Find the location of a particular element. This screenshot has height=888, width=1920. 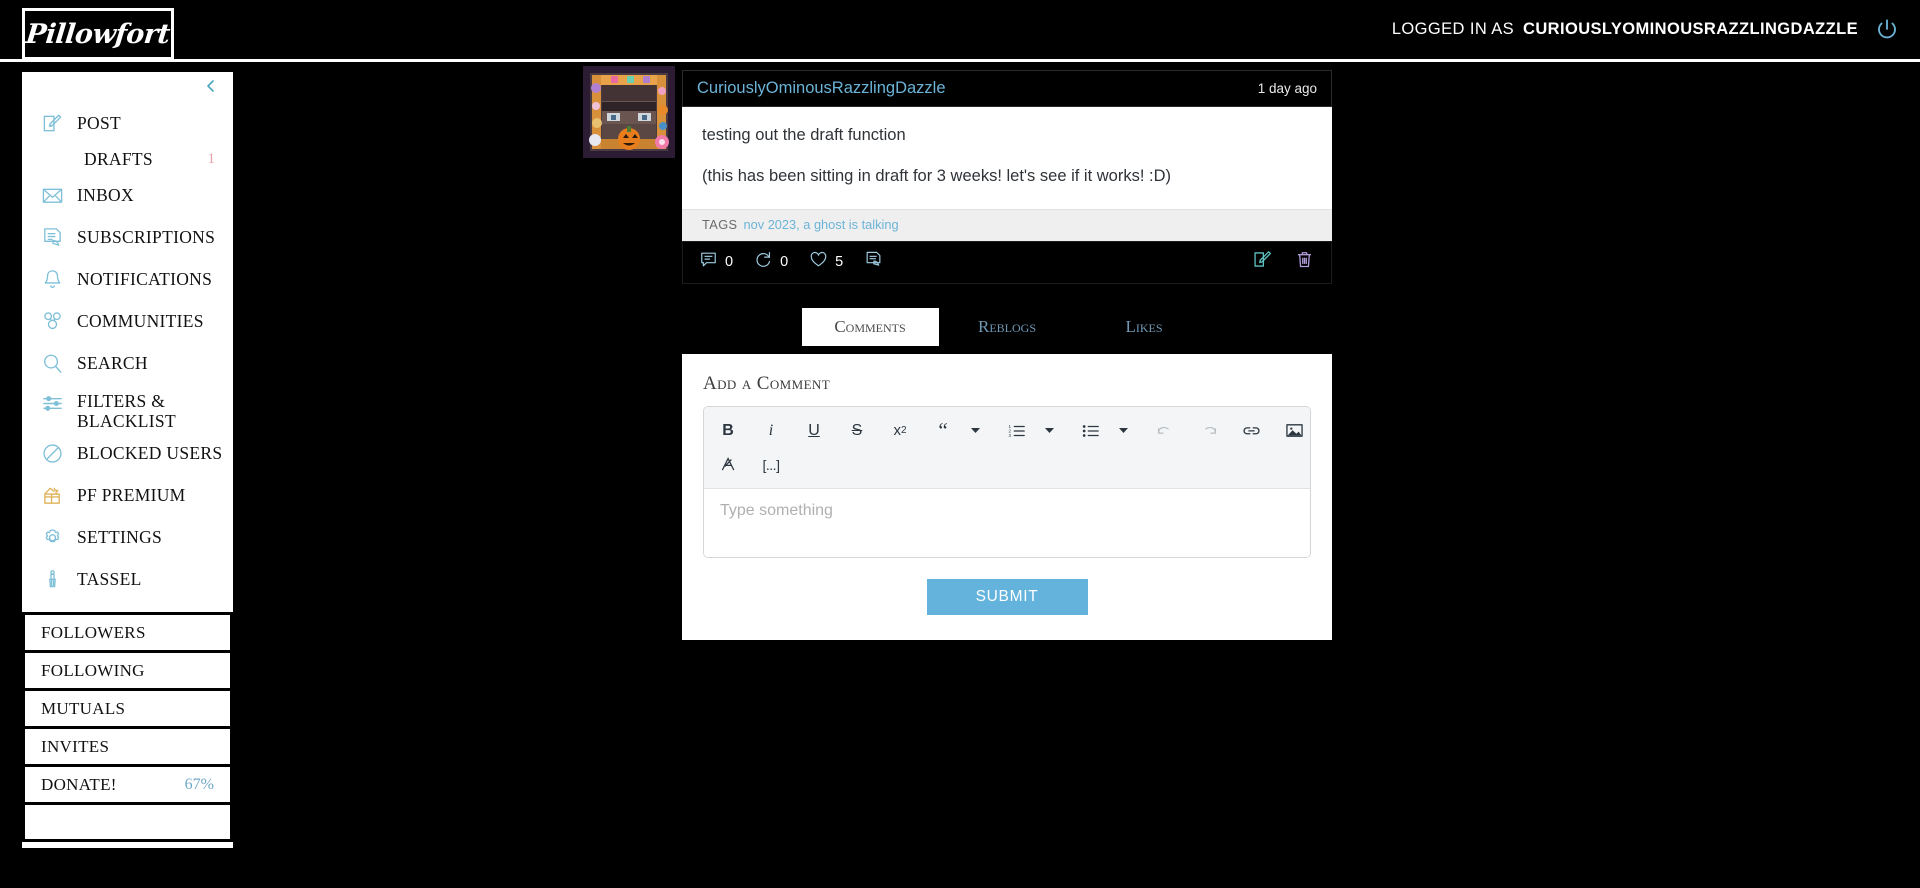

box-item-label: FOLLOWERS is located at coordinates (93, 632).